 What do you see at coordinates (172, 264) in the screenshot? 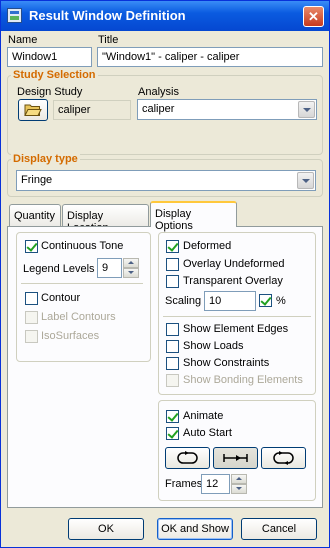
I see `overlay-undeformed-checkbox` at bounding box center [172, 264].